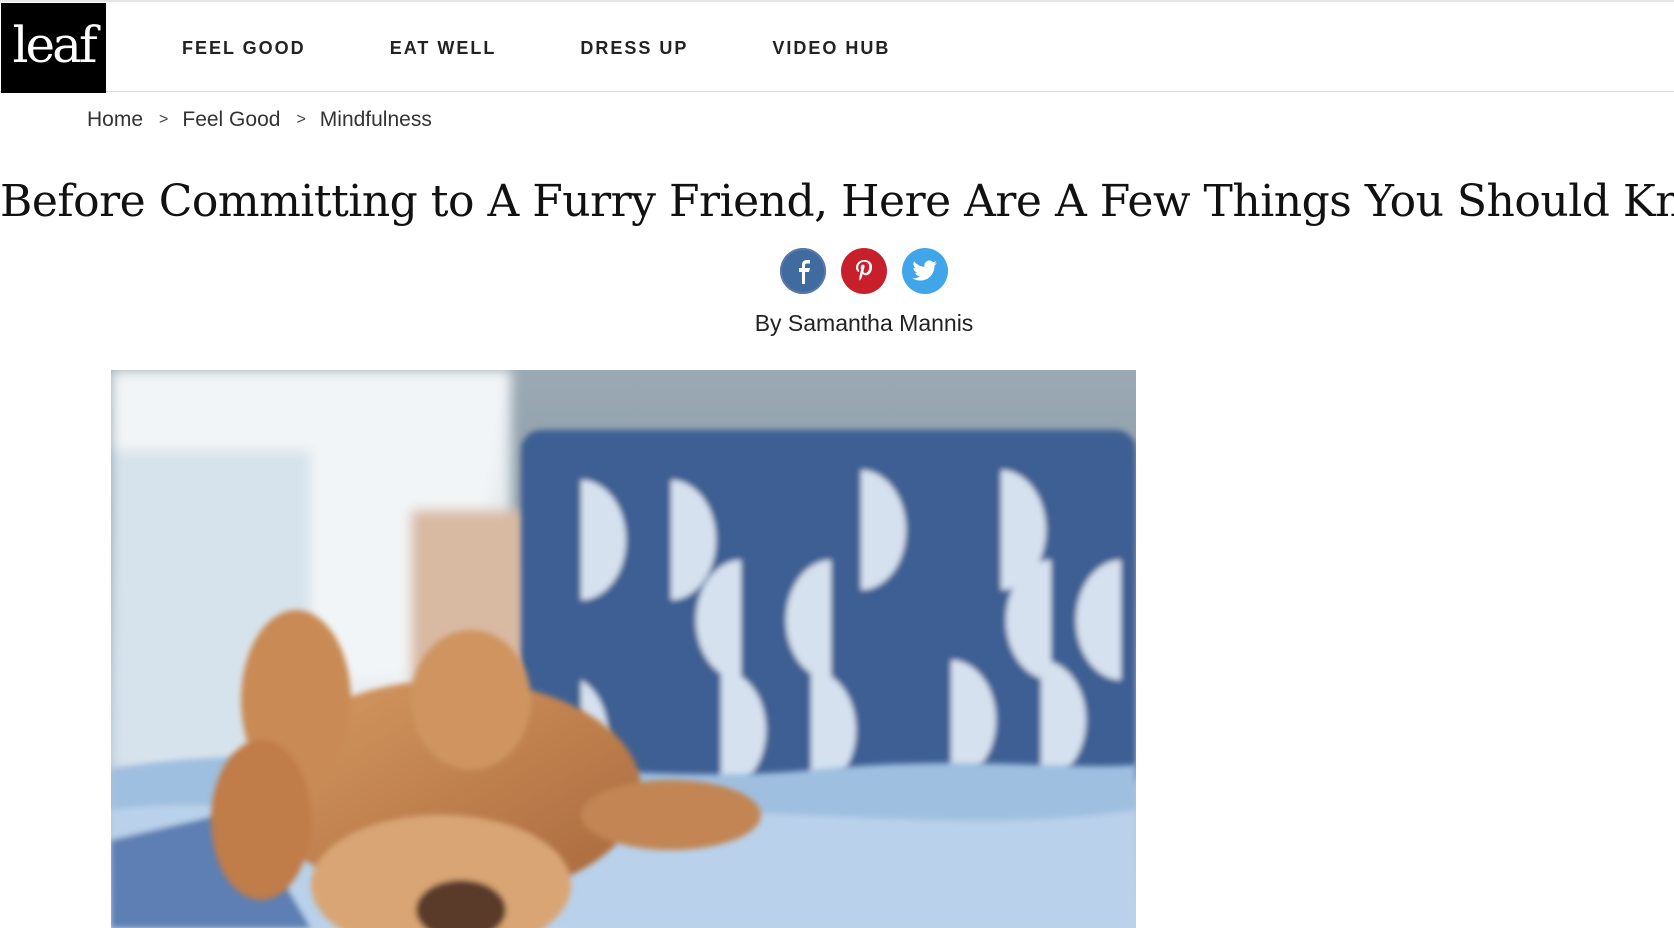 The image size is (1674, 928). I want to click on twitter-share-button, so click(925, 271).